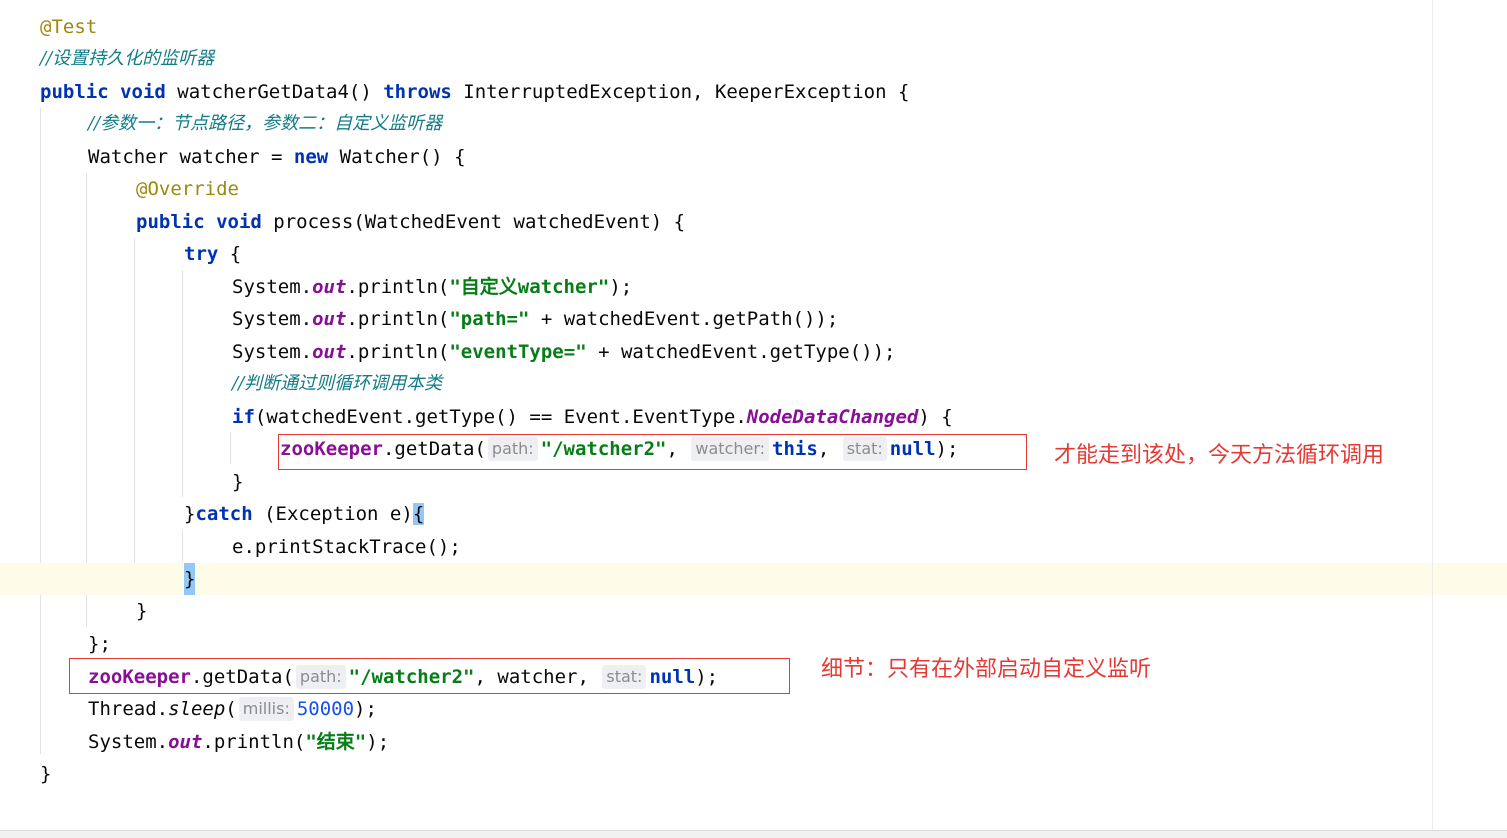 This screenshot has width=1507, height=838. I want to click on annotation-test: @Test, so click(69, 27).